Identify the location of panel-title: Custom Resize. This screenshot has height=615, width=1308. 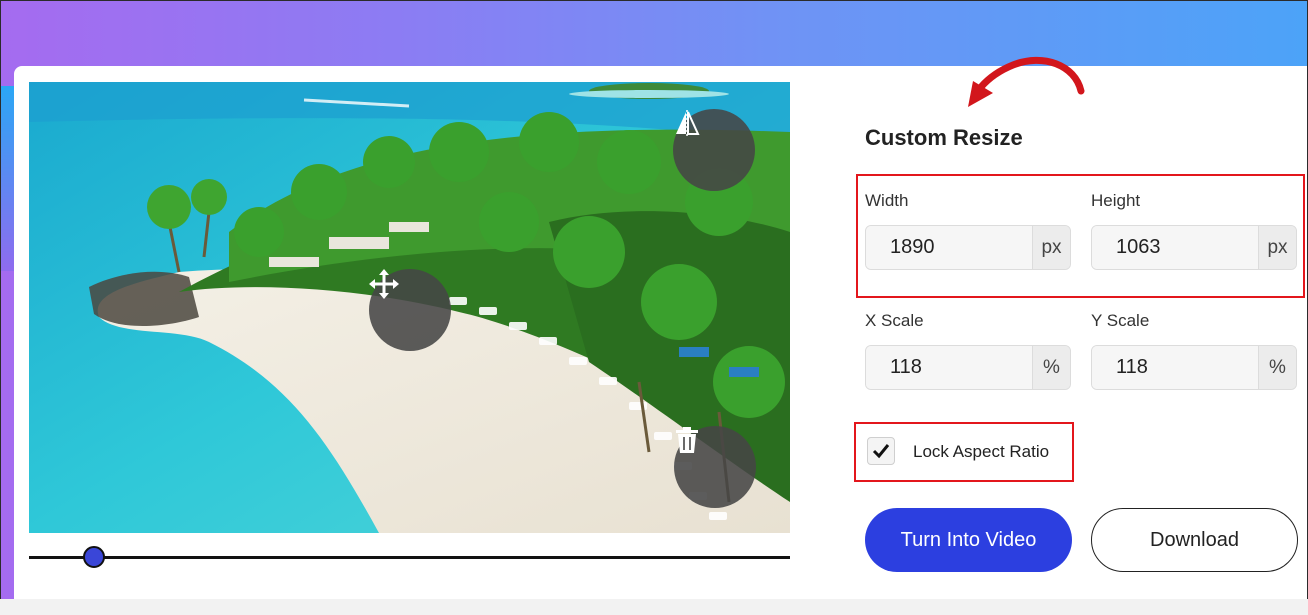
(944, 137).